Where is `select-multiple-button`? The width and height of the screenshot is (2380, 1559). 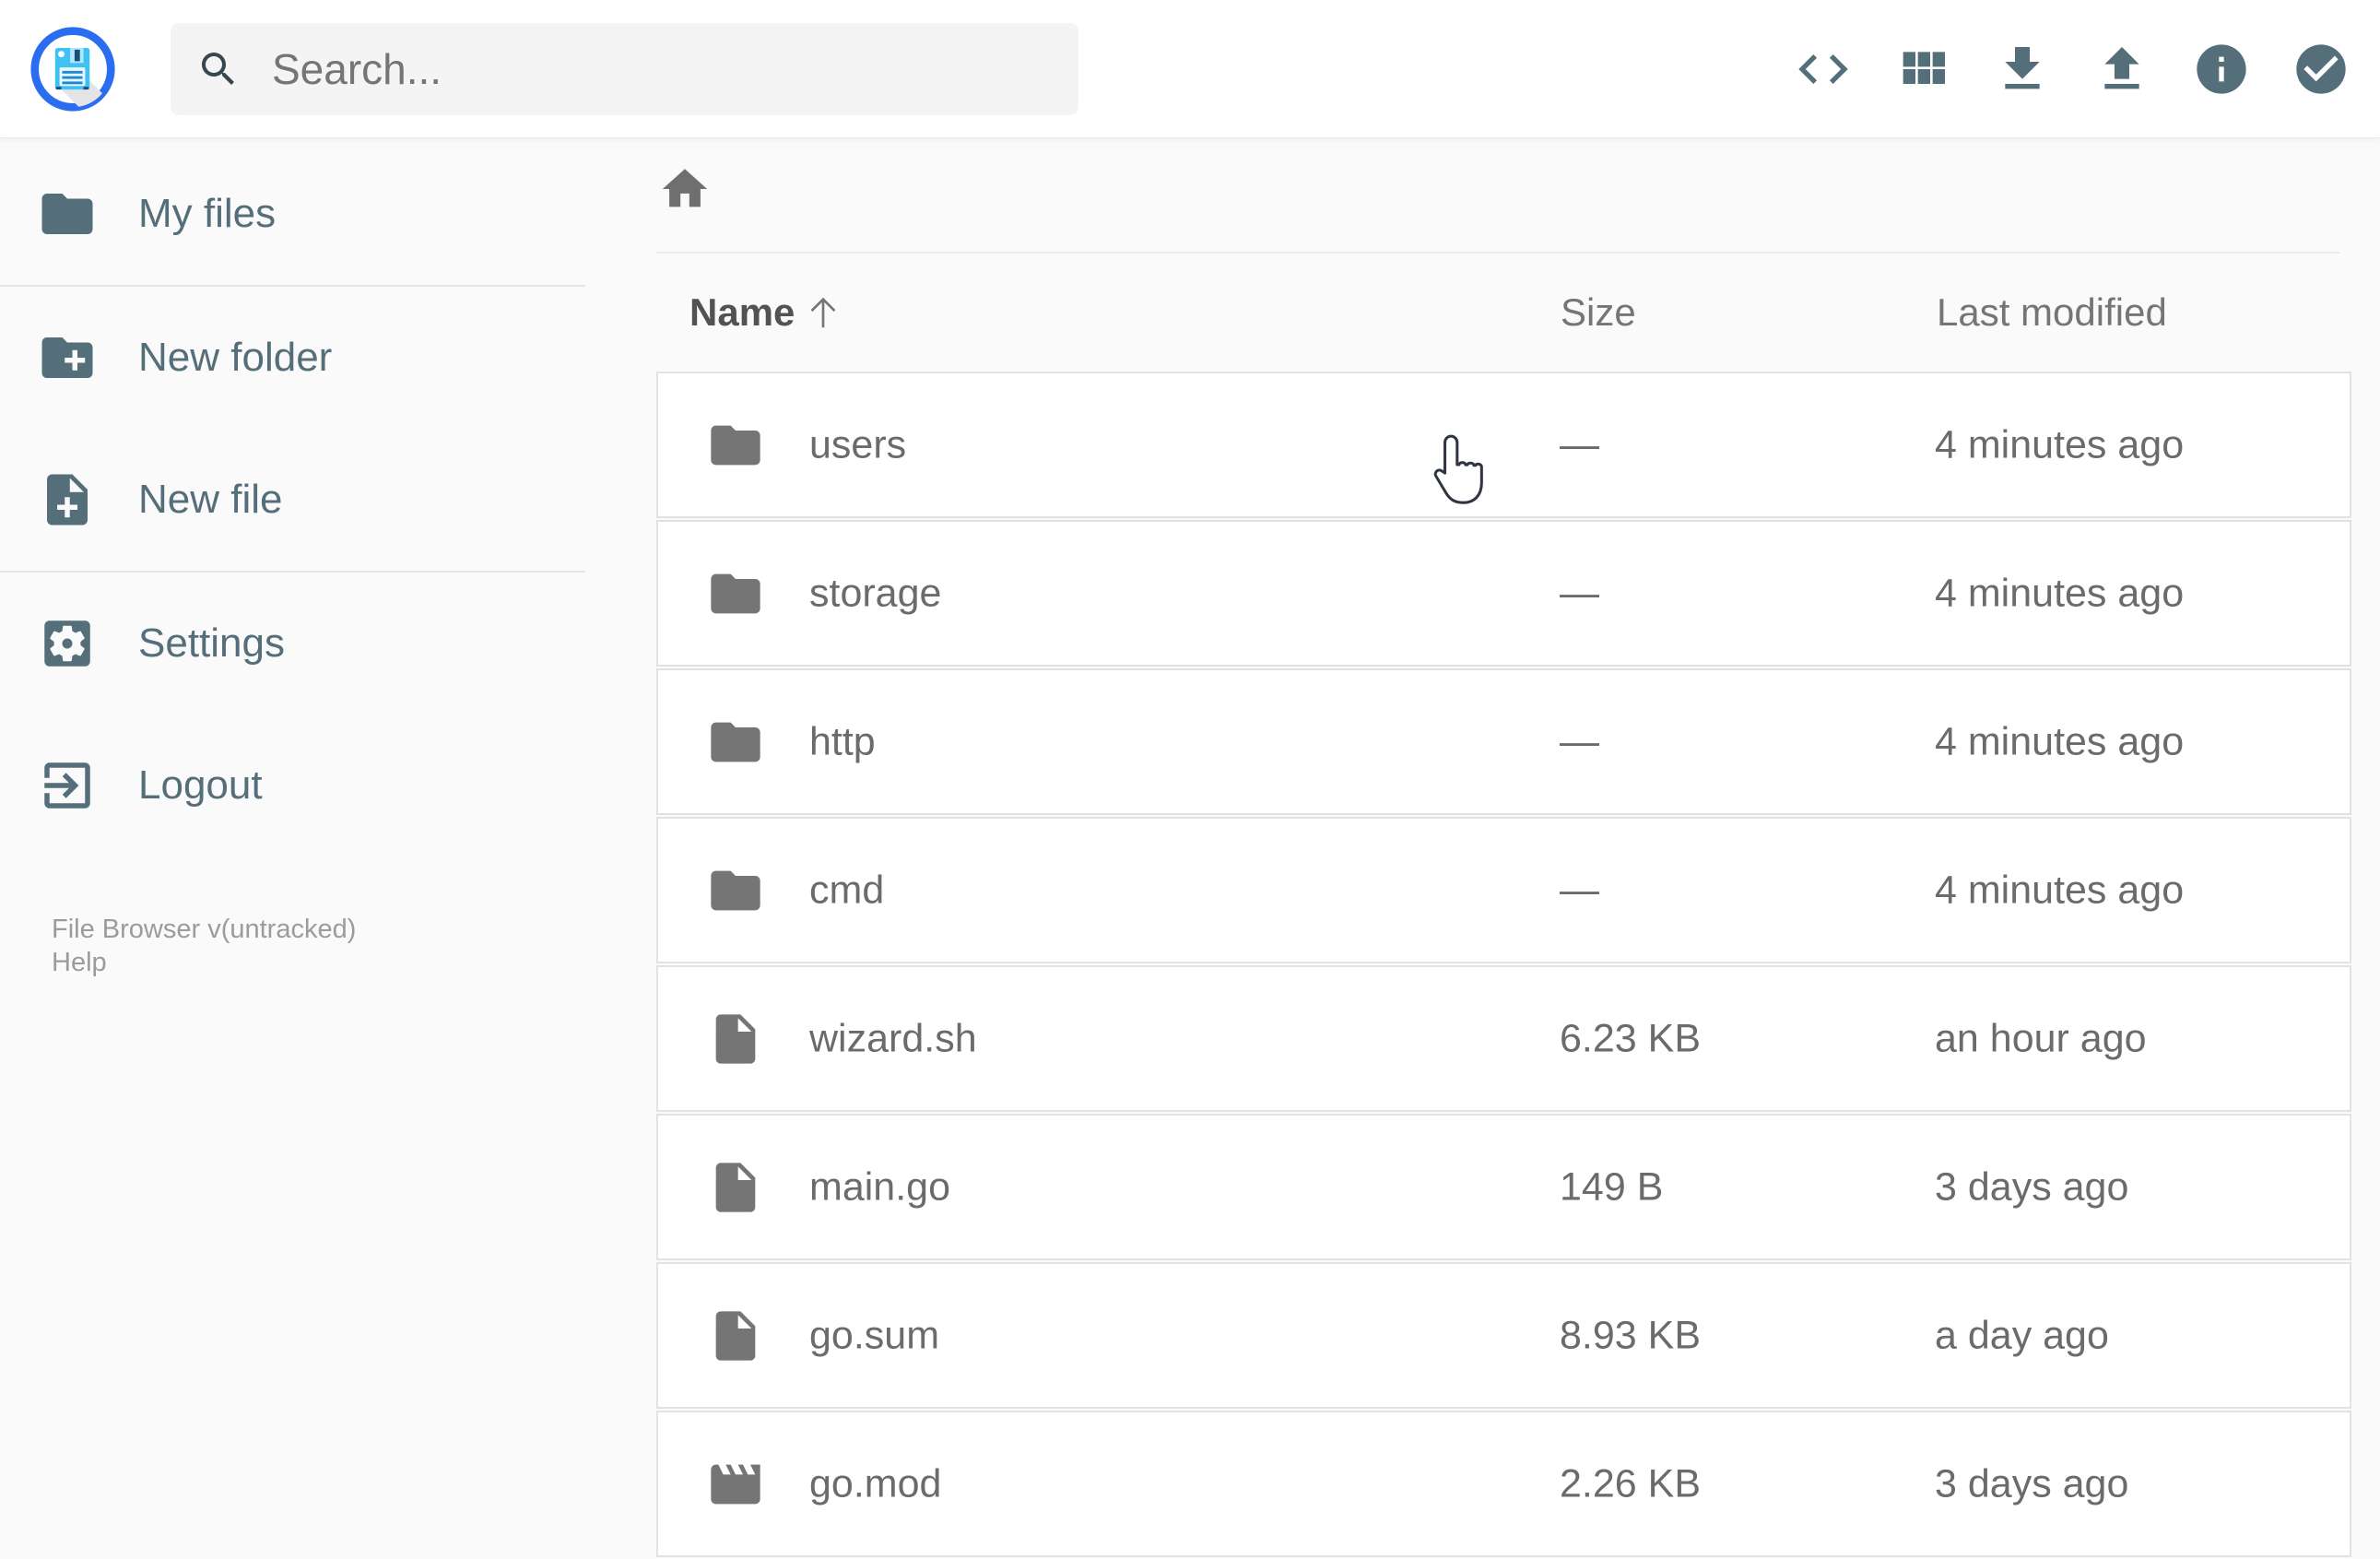
select-multiple-button is located at coordinates (2321, 69).